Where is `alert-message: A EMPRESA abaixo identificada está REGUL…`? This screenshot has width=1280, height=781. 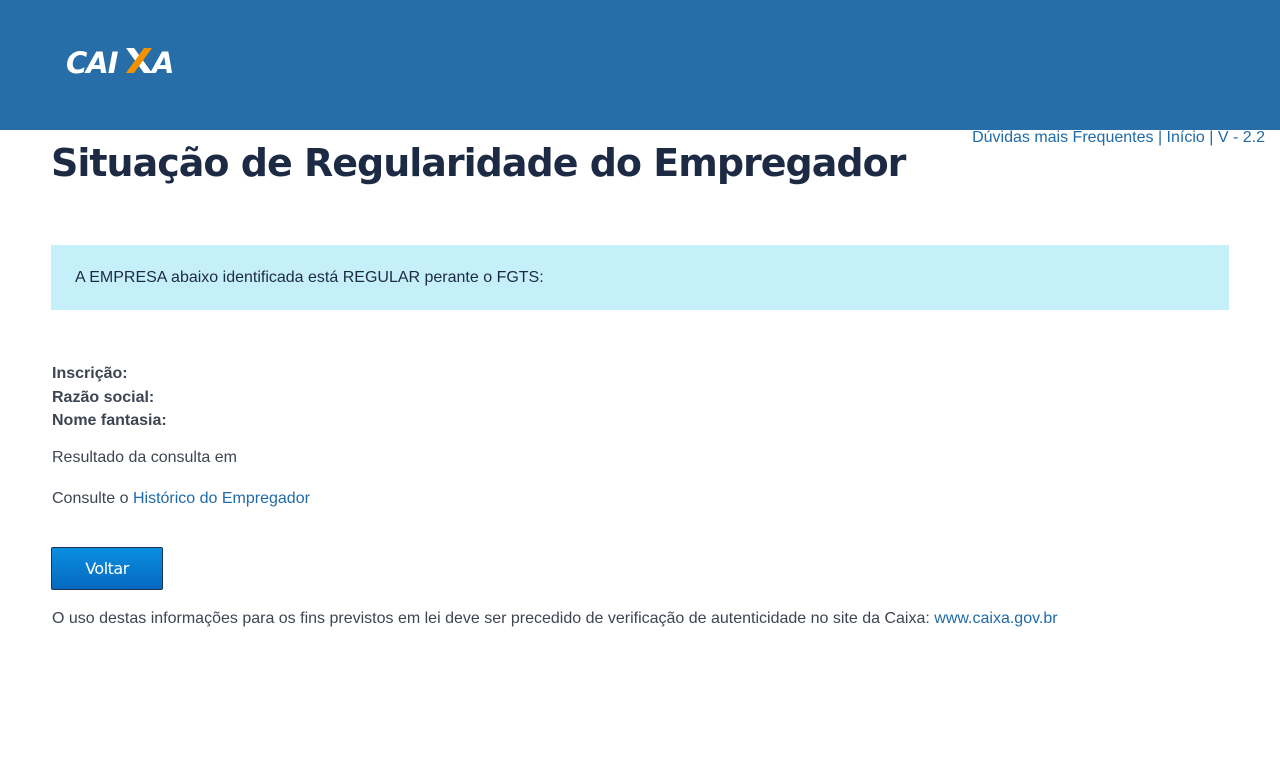 alert-message: A EMPRESA abaixo identificada está REGUL… is located at coordinates (309, 277).